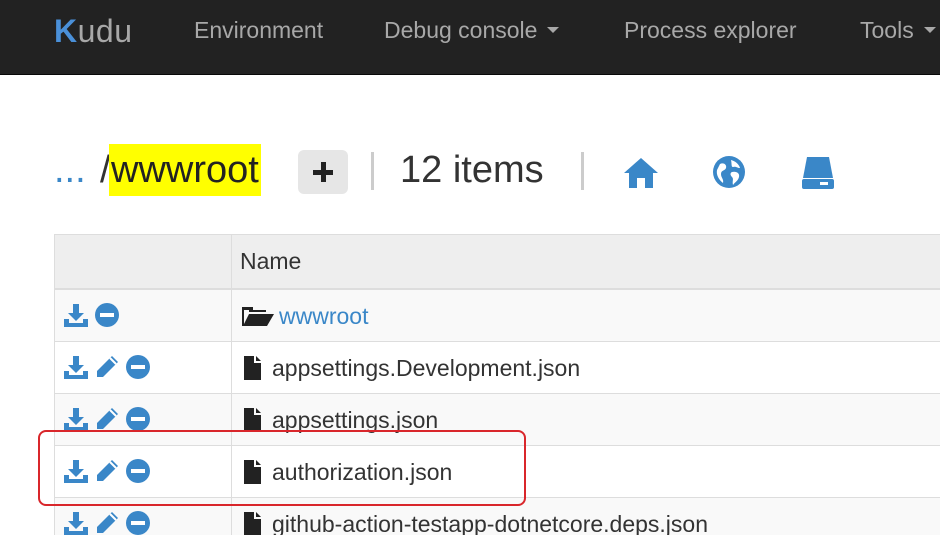 Image resolution: width=940 pixels, height=535 pixels. Describe the element at coordinates (497, 262) in the screenshot. I see `table-header: Name` at that location.